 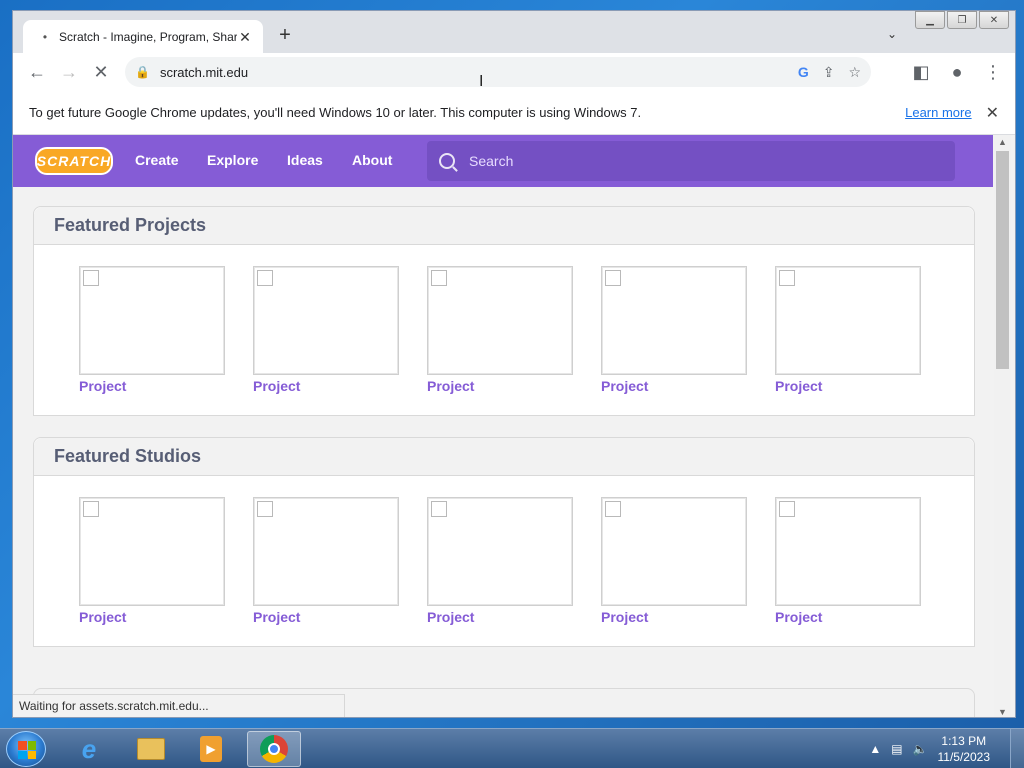 What do you see at coordinates (896, 749) in the screenshot?
I see `network-icon: ▤` at bounding box center [896, 749].